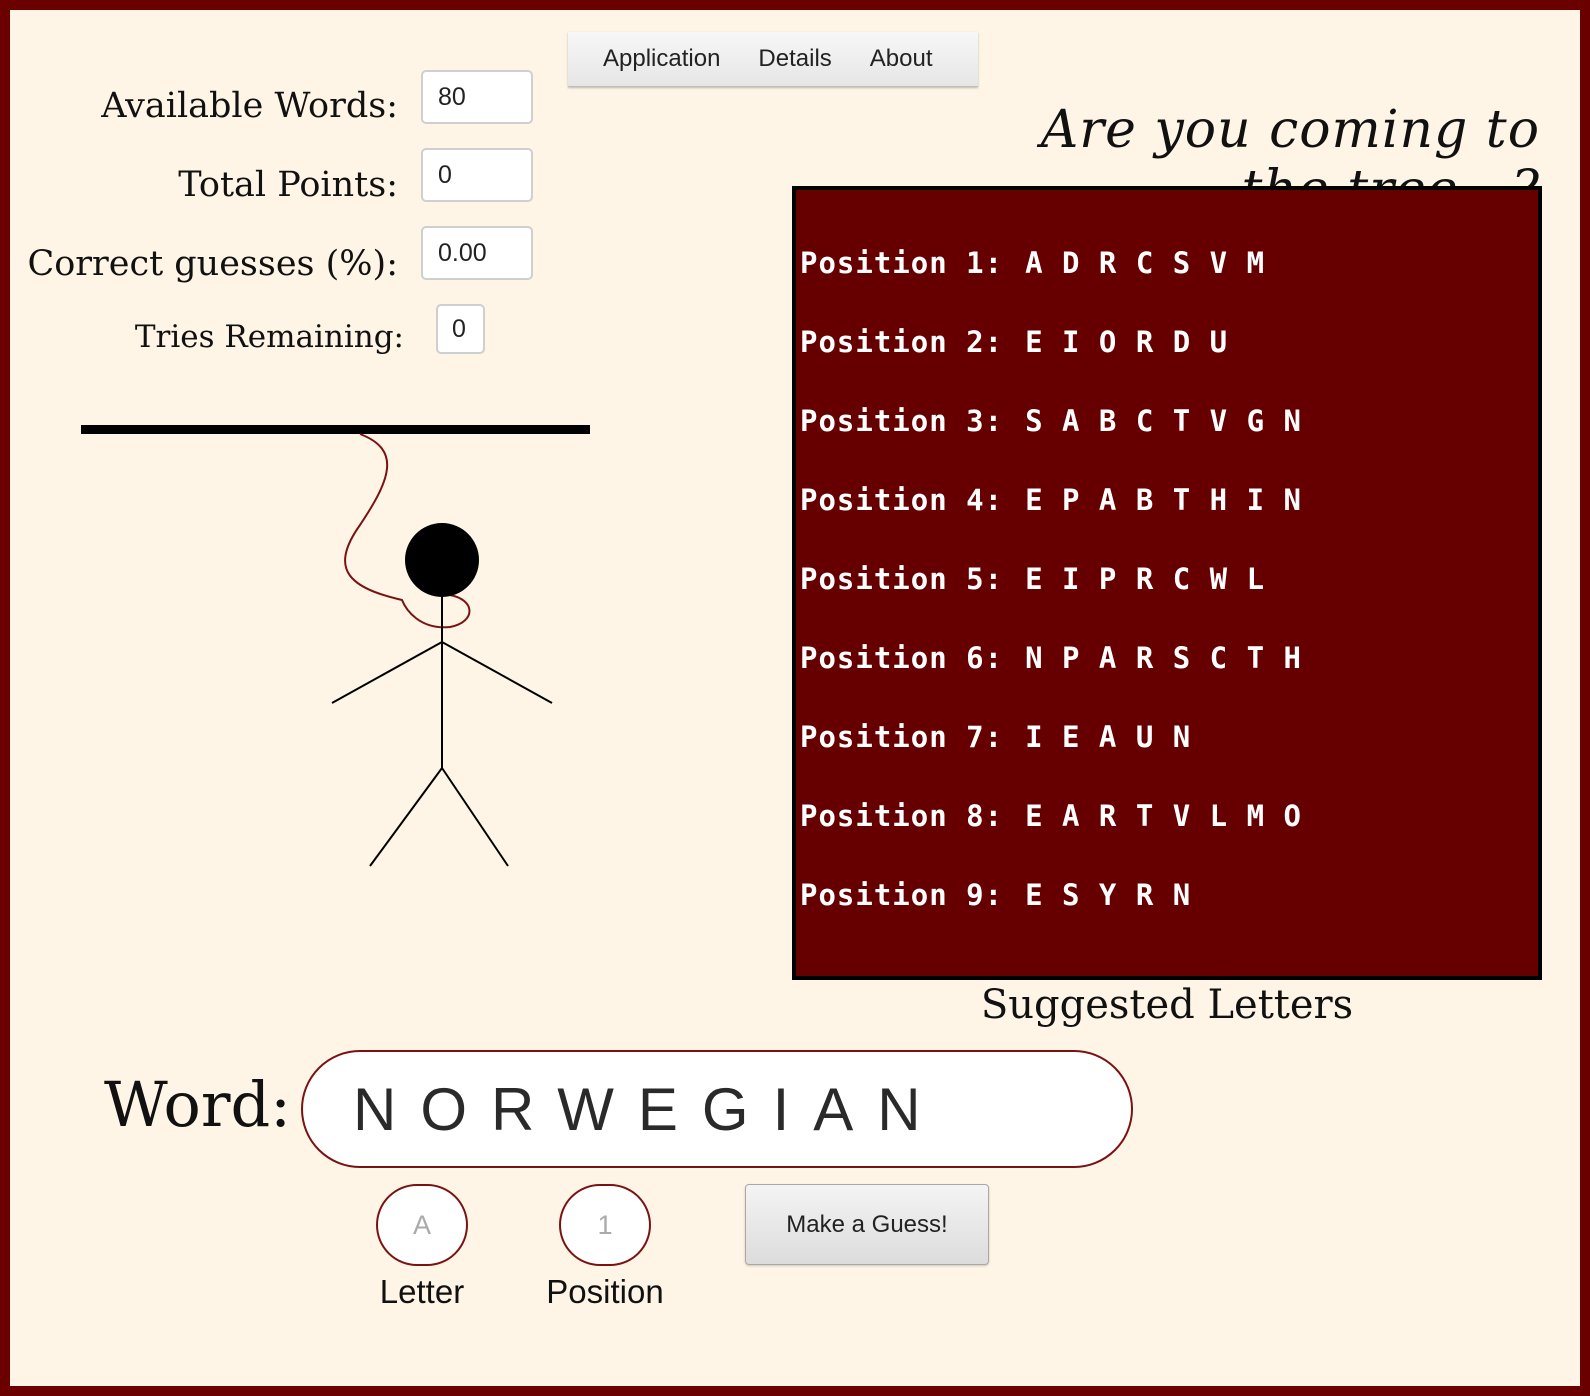 The image size is (1590, 1396). I want to click on suggestion-row: Position 6: N P A R S C T H, so click(1050, 661).